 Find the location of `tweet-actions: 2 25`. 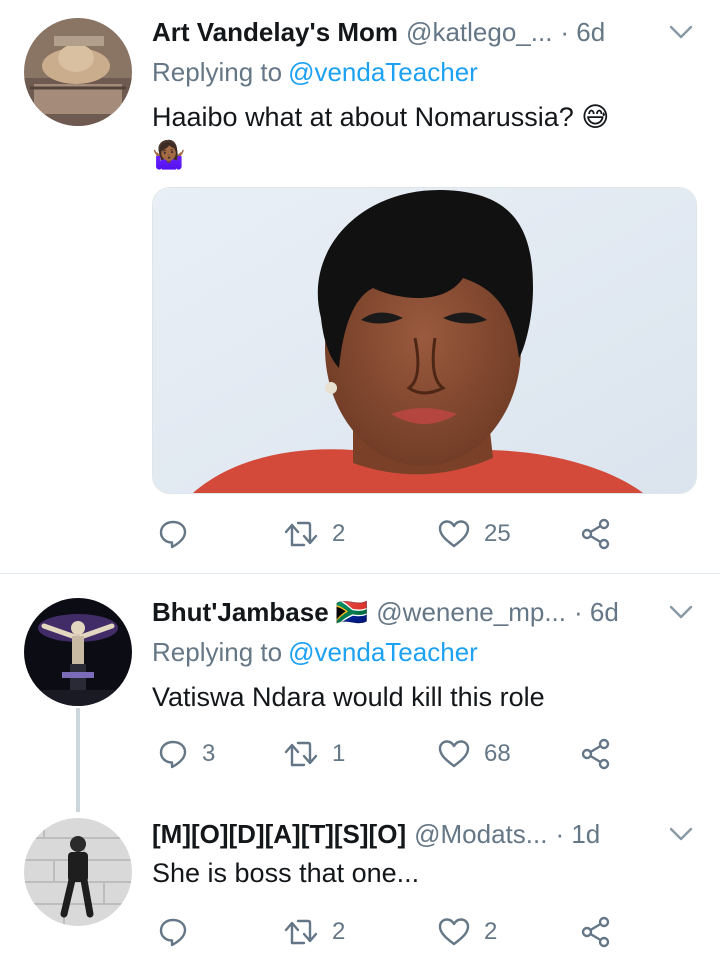

tweet-actions: 2 25 is located at coordinates (382, 534).